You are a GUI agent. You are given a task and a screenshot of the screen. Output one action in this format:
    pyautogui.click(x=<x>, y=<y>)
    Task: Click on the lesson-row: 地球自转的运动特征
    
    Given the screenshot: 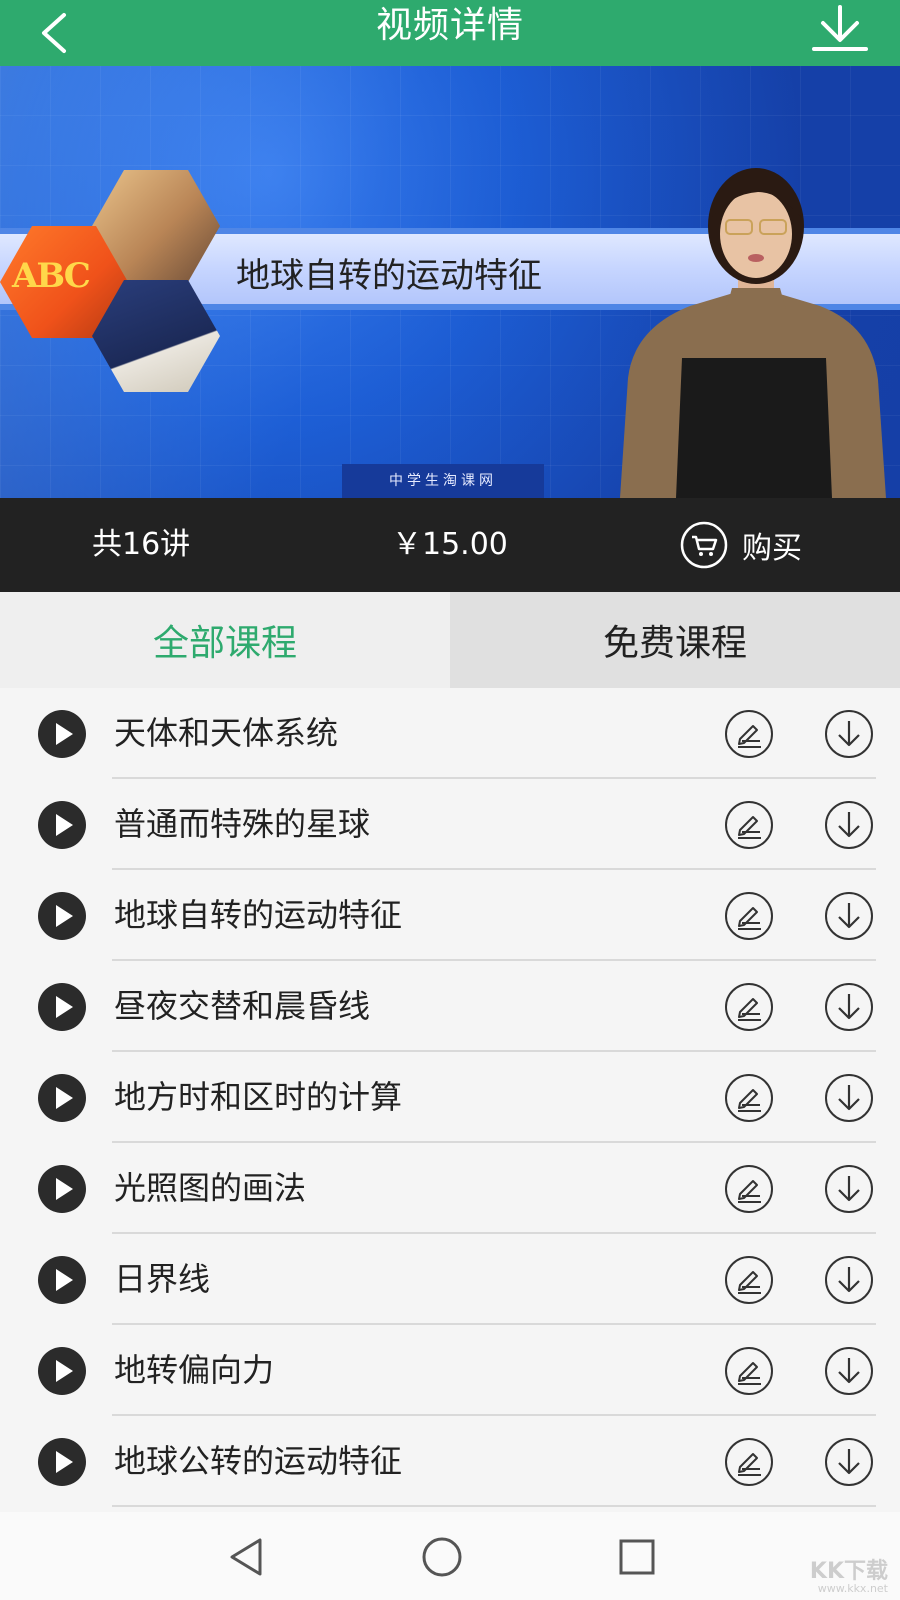 What is the action you would take?
    pyautogui.click(x=450, y=915)
    